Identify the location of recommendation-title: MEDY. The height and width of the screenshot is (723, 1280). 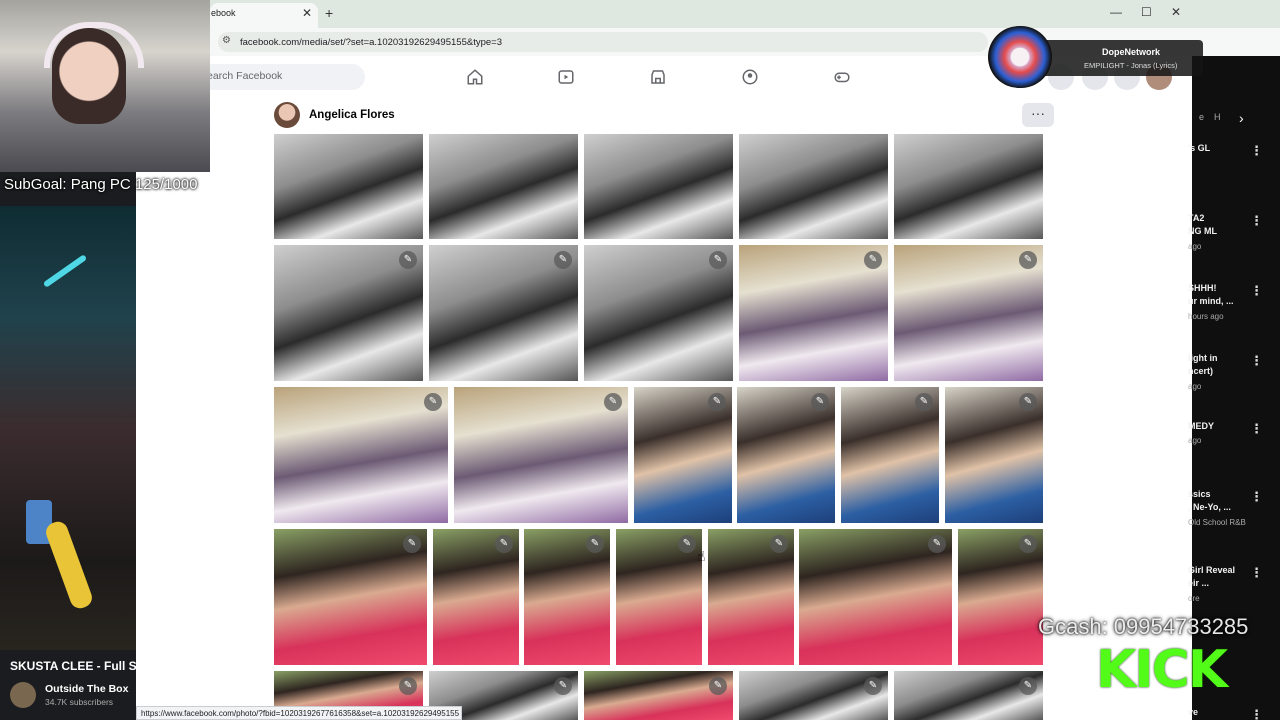
(1201, 426).